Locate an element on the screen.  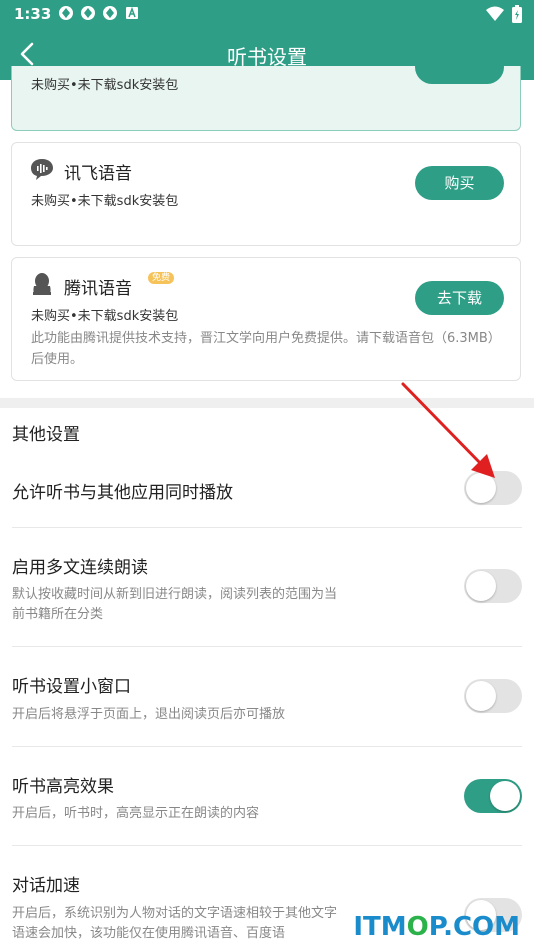
status-right is located at coordinates (504, 14).